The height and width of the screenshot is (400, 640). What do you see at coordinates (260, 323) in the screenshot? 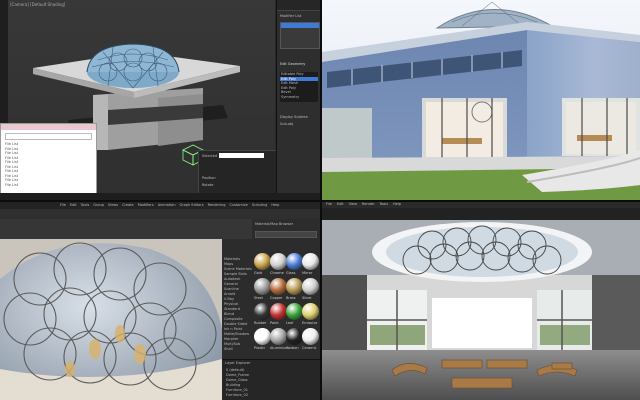
I see `material-swatch-label: Rubber` at bounding box center [260, 323].